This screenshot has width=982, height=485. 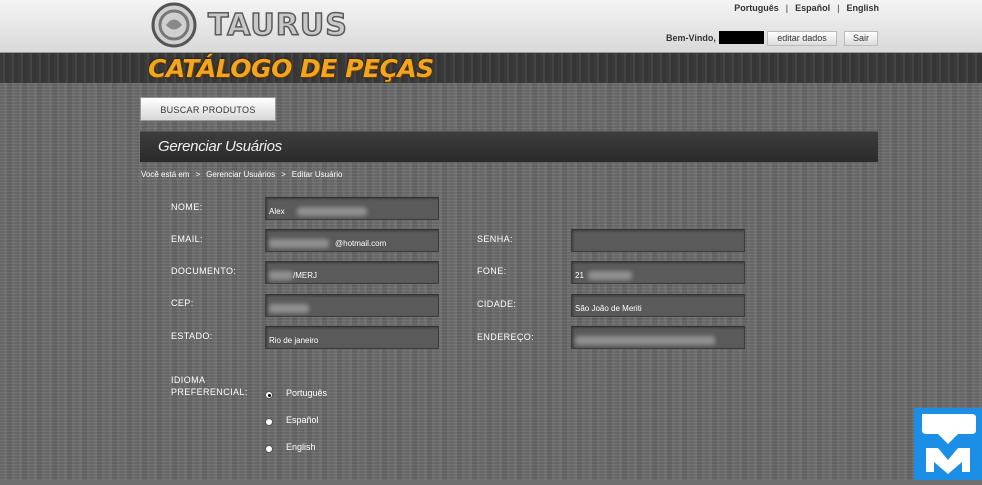 I want to click on email-label: EMAIL:, so click(x=187, y=239).